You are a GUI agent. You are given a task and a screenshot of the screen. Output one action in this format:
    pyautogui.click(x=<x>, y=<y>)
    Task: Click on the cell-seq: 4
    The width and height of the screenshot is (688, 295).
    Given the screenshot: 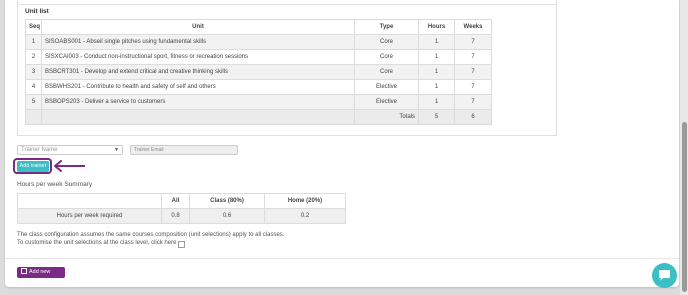 What is the action you would take?
    pyautogui.click(x=33, y=87)
    